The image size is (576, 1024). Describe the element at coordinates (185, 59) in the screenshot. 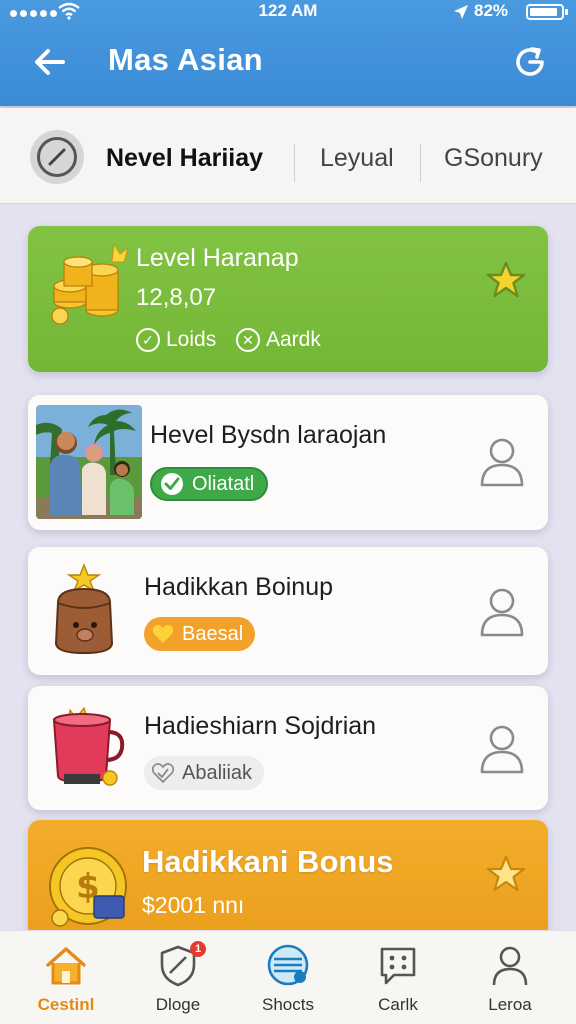

I see `page-title: Mas Asian` at that location.